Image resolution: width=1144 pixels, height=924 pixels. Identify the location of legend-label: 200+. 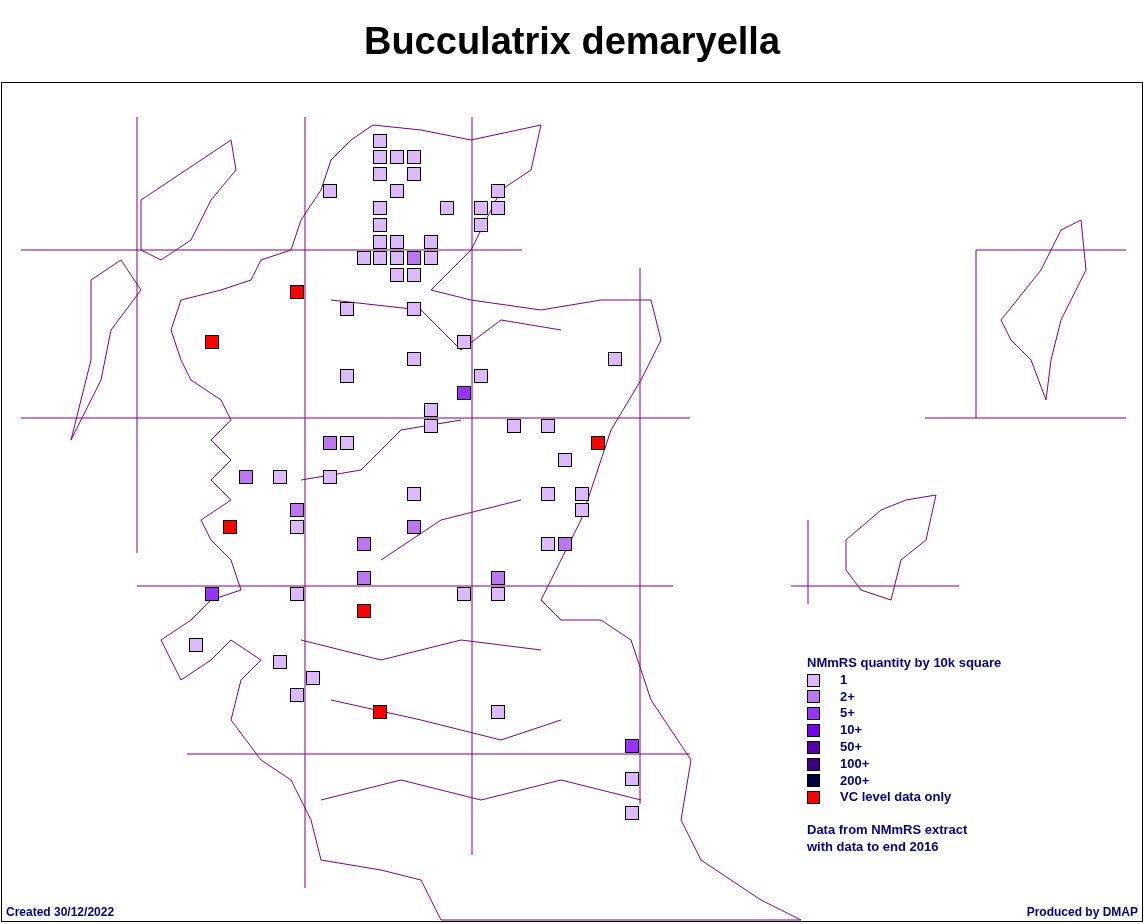
(855, 781).